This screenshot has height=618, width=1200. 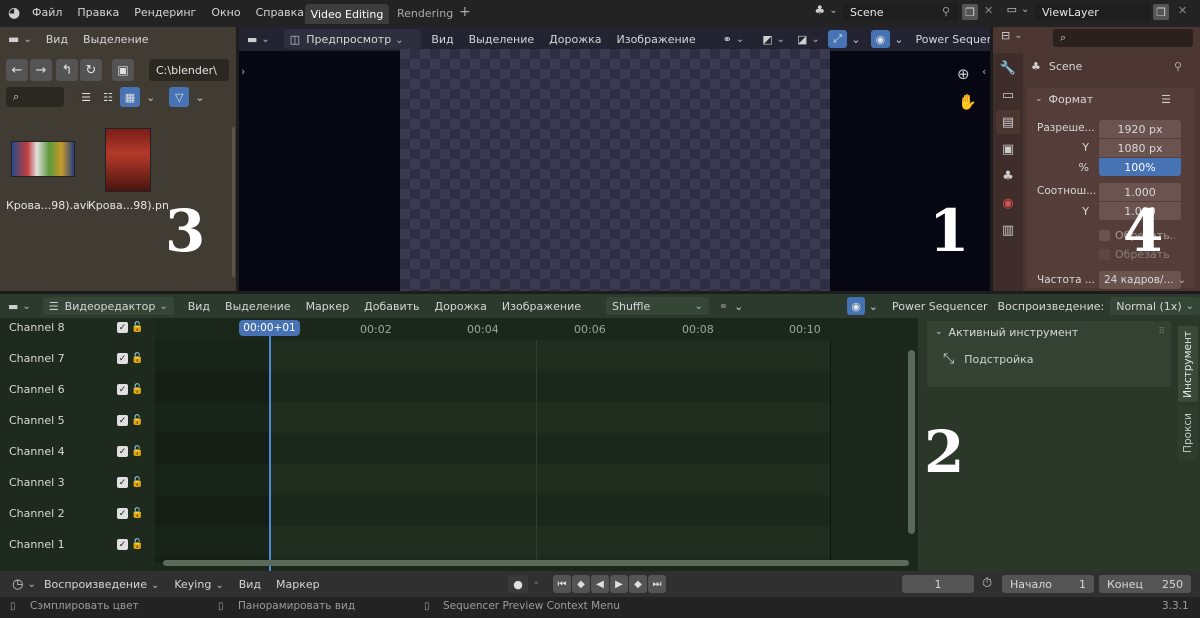 What do you see at coordinates (63, 482) in the screenshot?
I see `channel-name: Channel 3` at bounding box center [63, 482].